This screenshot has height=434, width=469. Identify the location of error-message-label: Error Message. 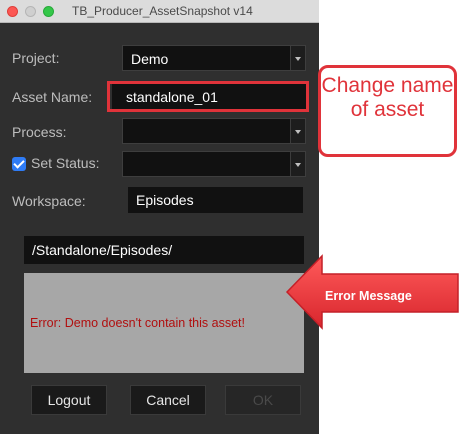
(368, 296).